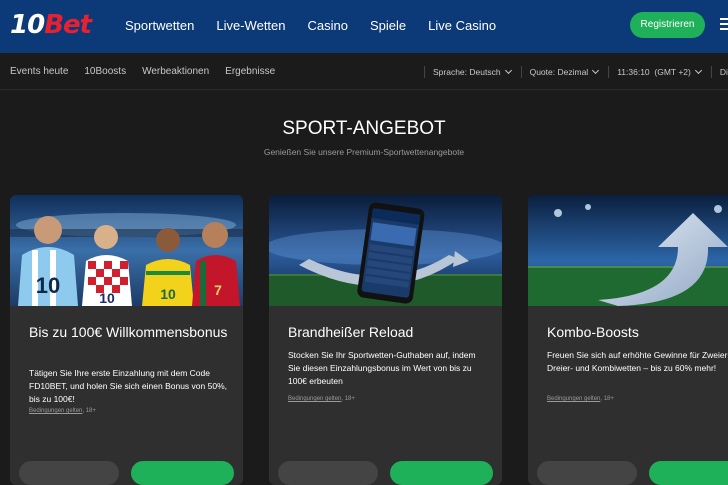 The image size is (728, 485). I want to click on promo-image-phone-stadium, so click(385, 250).